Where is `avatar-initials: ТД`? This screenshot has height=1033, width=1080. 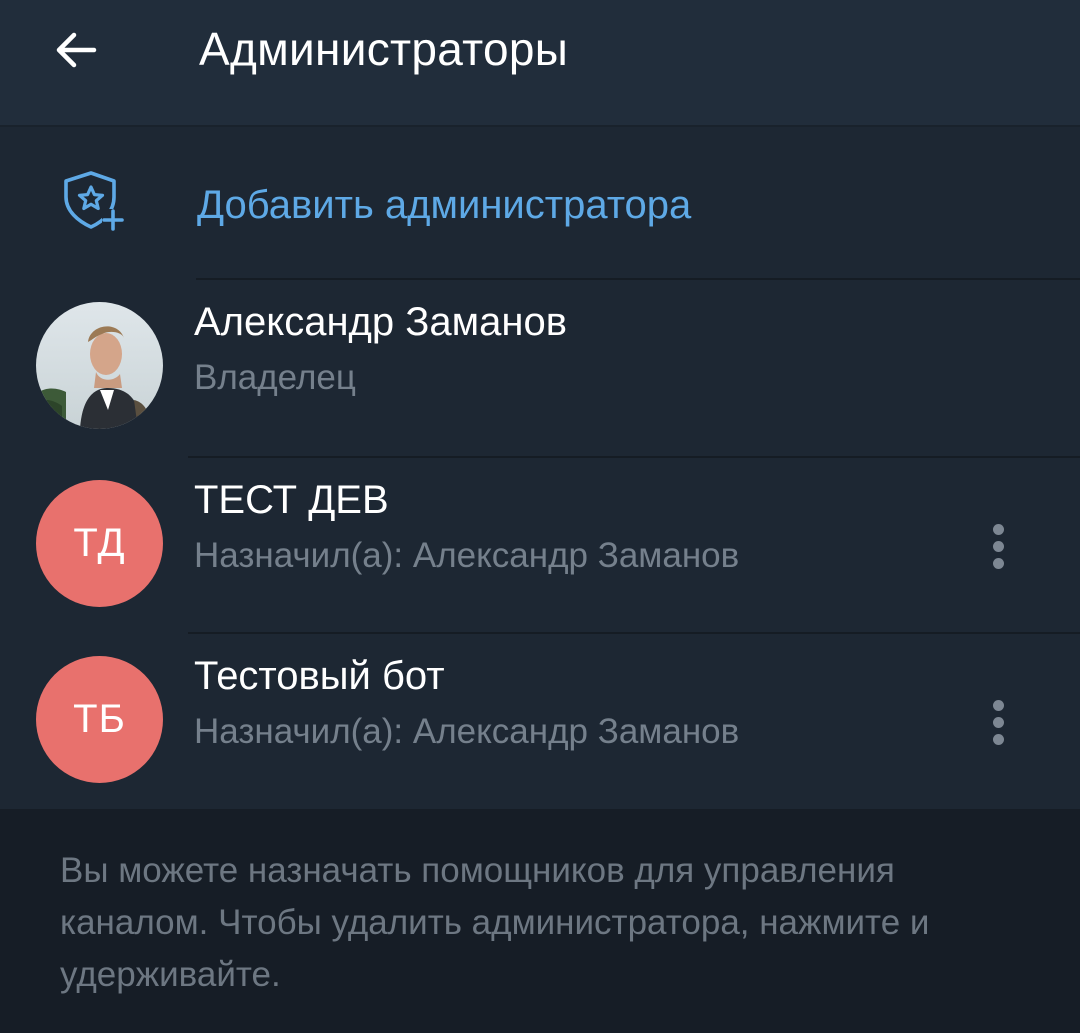 avatar-initials: ТД is located at coordinates (99, 543).